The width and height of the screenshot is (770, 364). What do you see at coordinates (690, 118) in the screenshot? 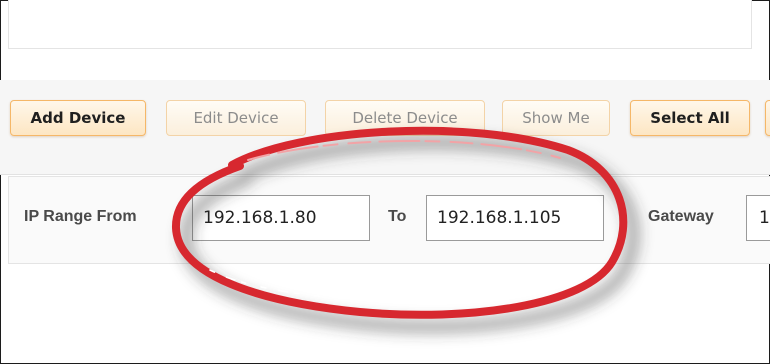
I see `select-all-button: Select All` at bounding box center [690, 118].